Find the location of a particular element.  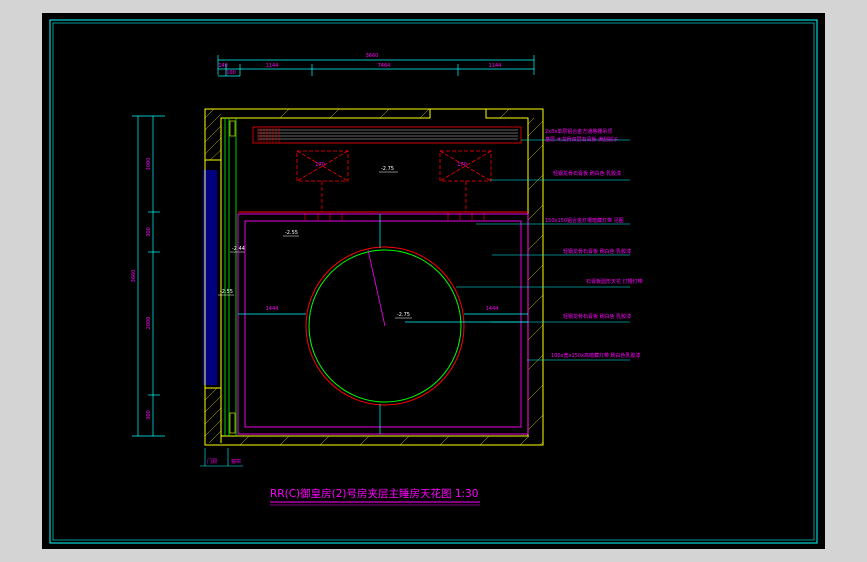

annotation-2: 基层 木龙骨双层石膏板 满刮腻子 is located at coordinates (581, 139).